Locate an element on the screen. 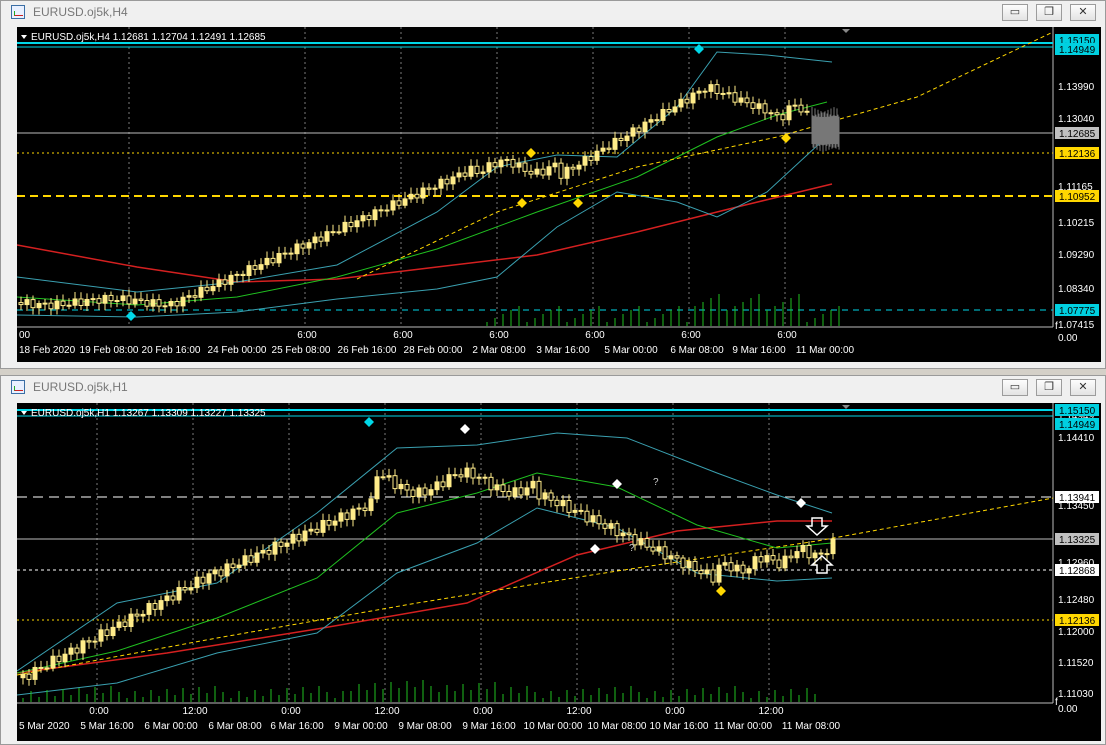 Image resolution: width=1106 pixels, height=745 pixels. date-label: 11 Mar 00:00 is located at coordinates (825, 350).